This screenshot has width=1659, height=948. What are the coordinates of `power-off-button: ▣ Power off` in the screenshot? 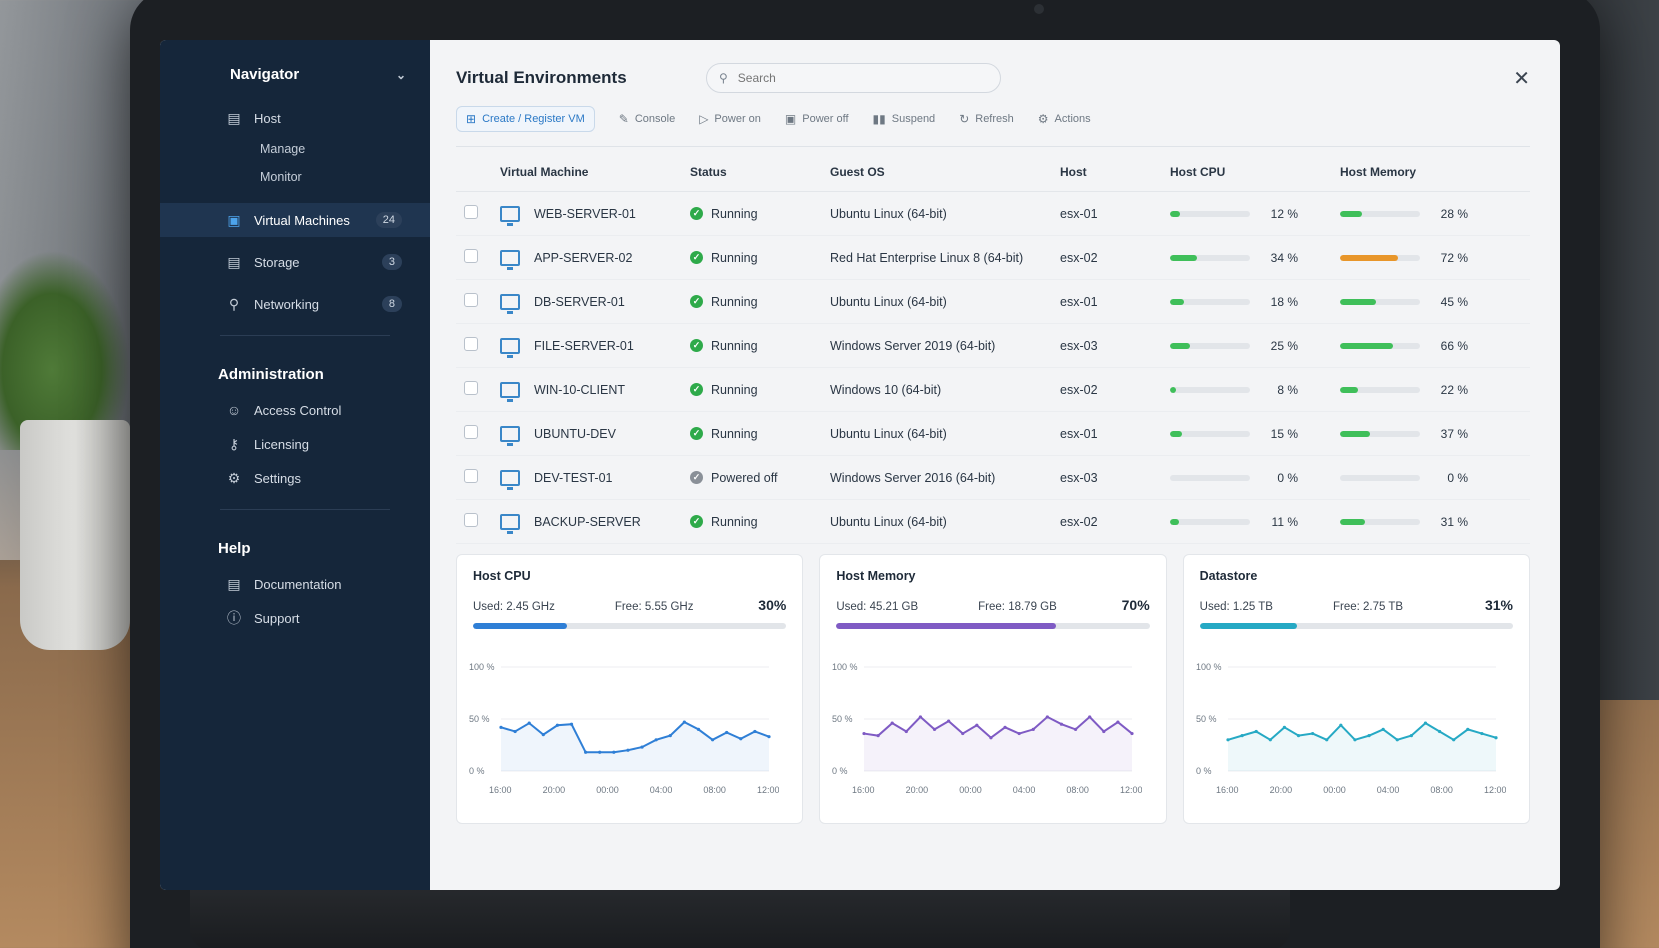 It's located at (817, 119).